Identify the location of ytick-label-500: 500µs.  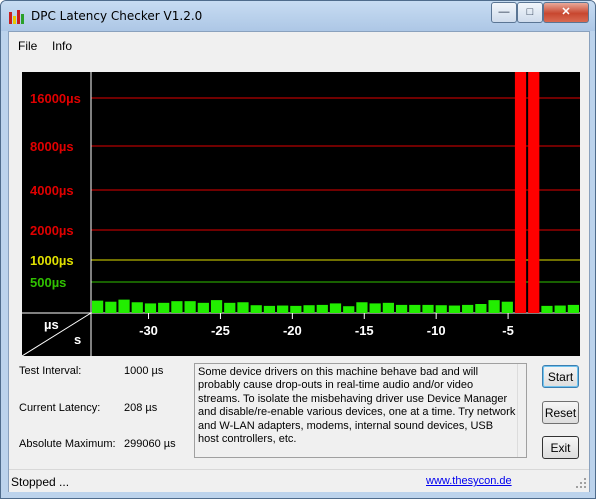
(48, 282).